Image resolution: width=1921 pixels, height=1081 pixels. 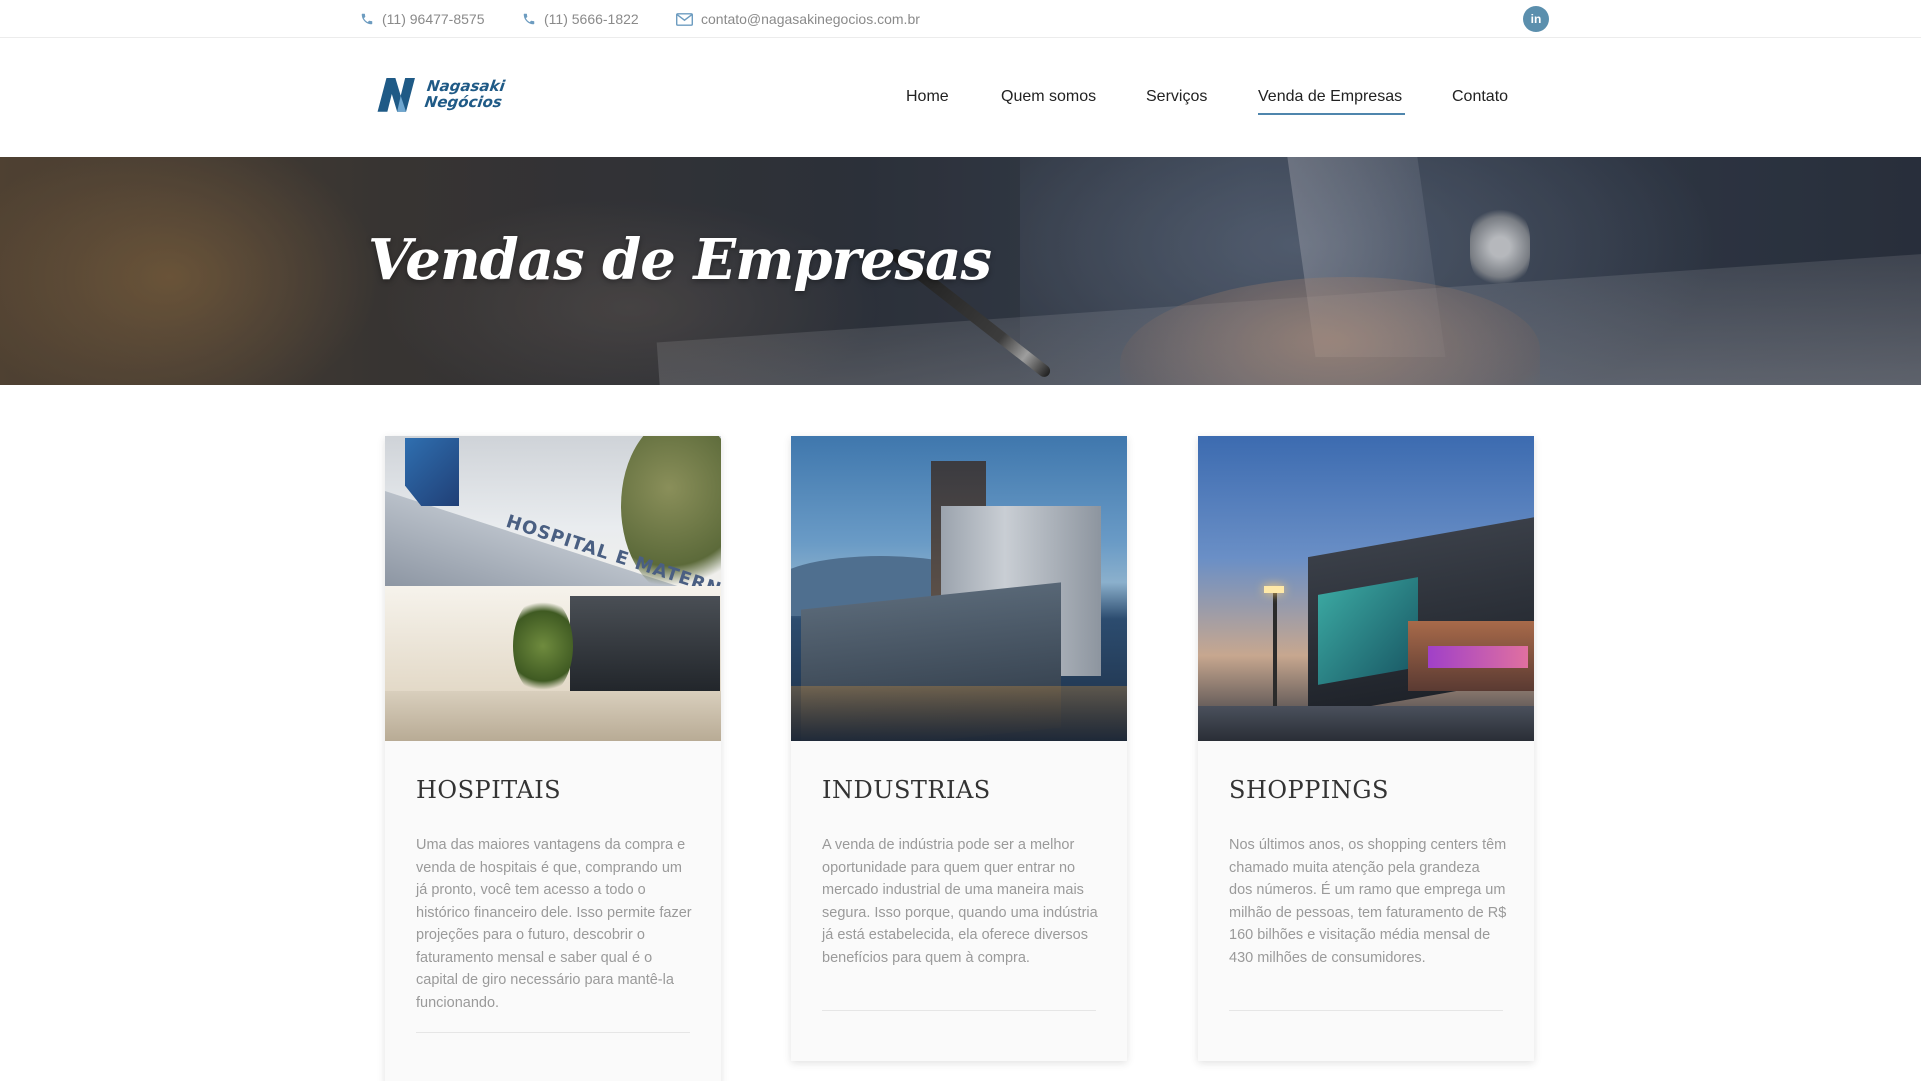 I want to click on linkedin-icon: in, so click(x=1536, y=19).